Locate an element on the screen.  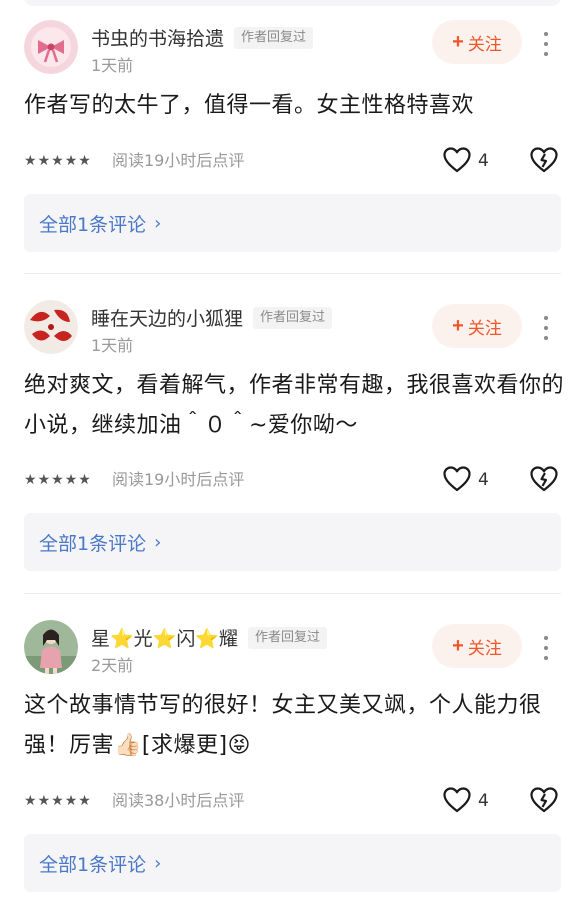
username-text: 书虫的书海拾遗 is located at coordinates (158, 39).